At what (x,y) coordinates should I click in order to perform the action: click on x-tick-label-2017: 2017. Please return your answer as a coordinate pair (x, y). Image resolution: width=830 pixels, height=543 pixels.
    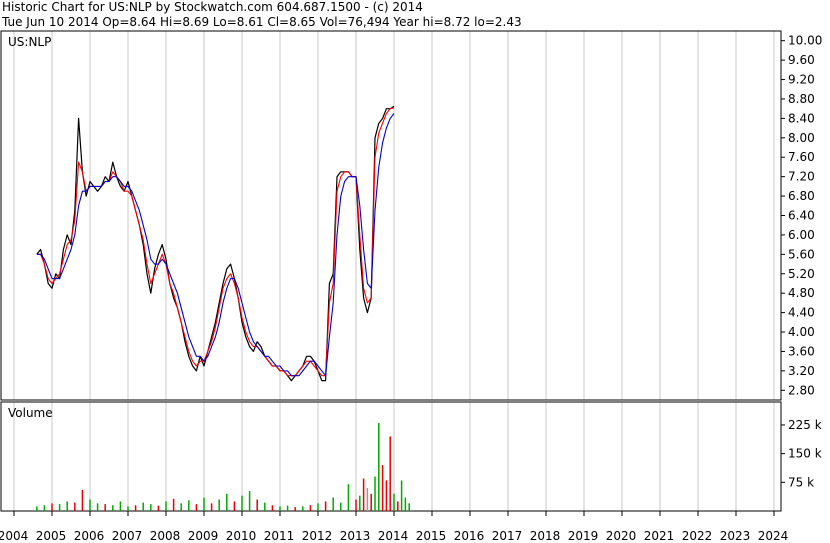
    Looking at the image, I should click on (507, 536).